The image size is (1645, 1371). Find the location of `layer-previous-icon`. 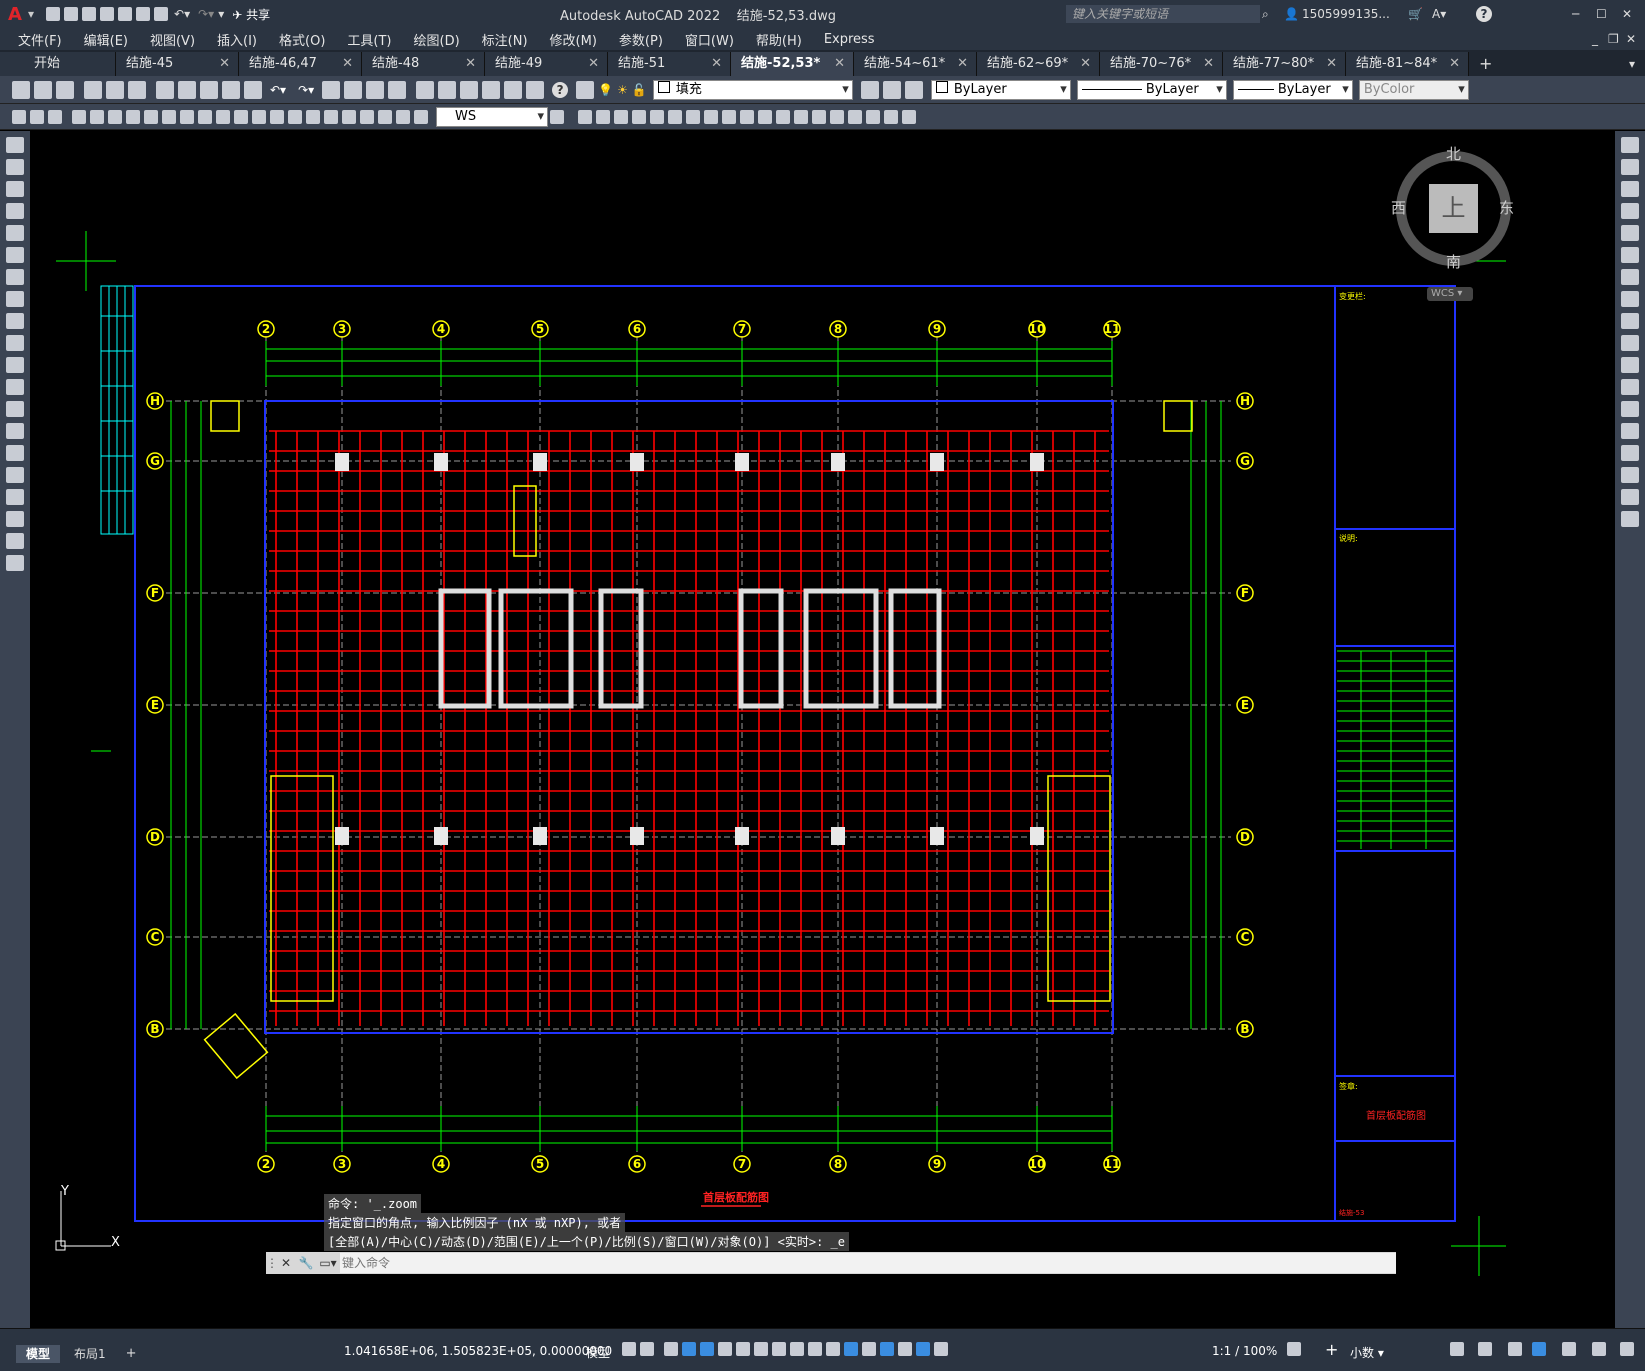

layer-previous-icon is located at coordinates (891, 89).